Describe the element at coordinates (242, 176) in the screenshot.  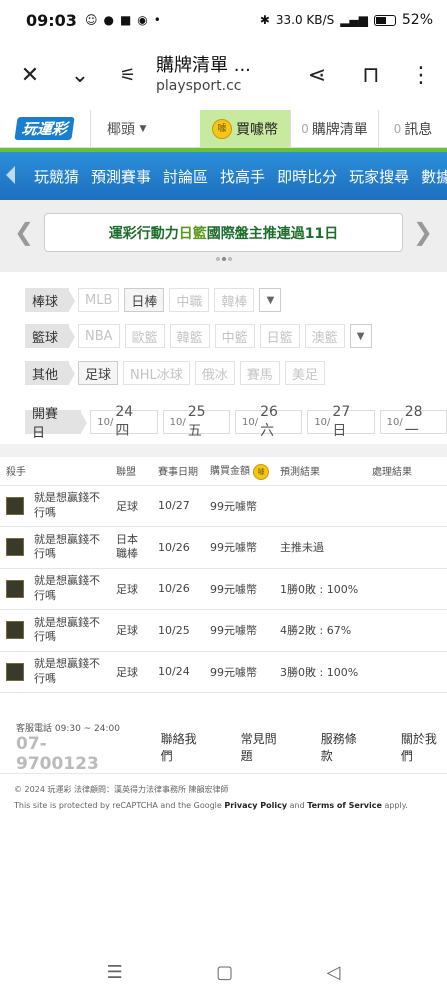
I see `nav-item-experts: 找高手` at that location.